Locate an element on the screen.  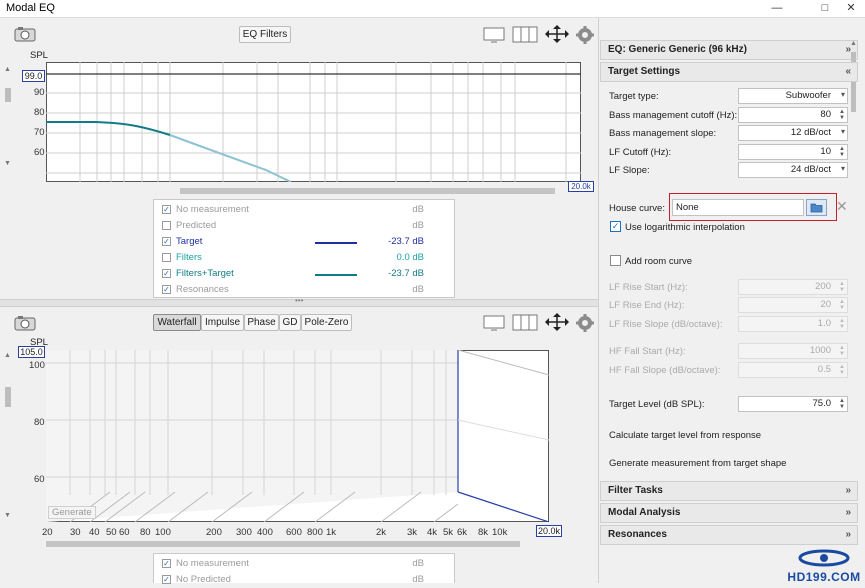
checkbox-predicted is located at coordinates (166, 225).